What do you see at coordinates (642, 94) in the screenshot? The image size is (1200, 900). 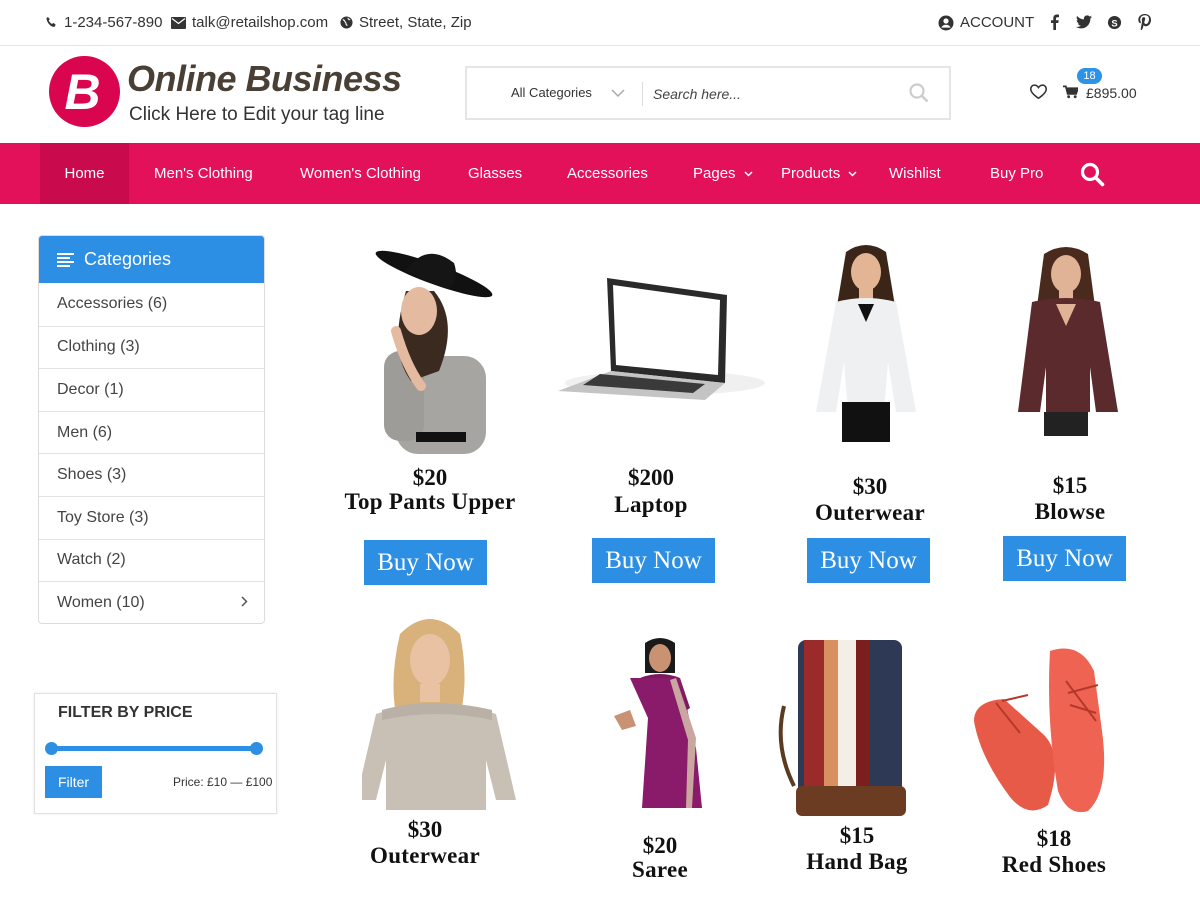 I see `search-divider` at bounding box center [642, 94].